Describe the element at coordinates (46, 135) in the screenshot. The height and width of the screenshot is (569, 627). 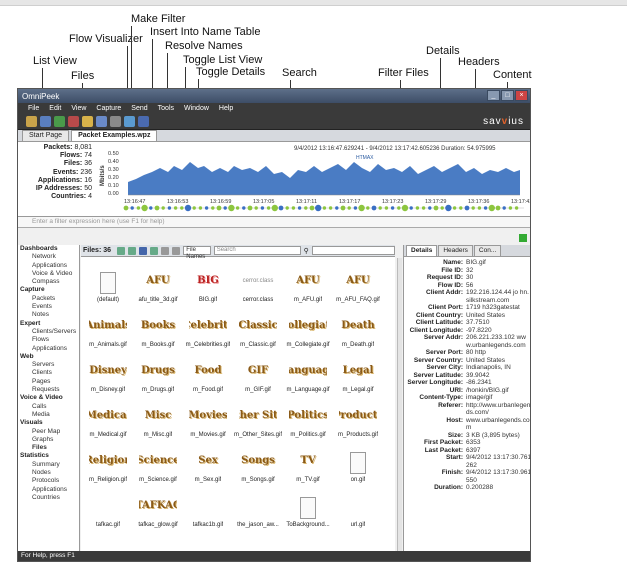
I see `tab-start-page: Start Page` at that location.